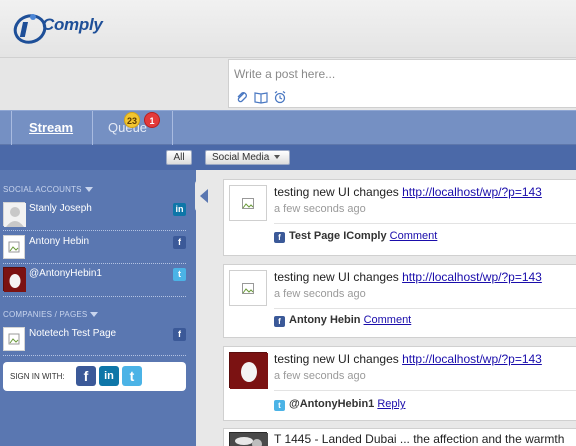 Image resolution: width=576 pixels, height=446 pixels. I want to click on account-name: Stanly Joseph, so click(60, 208).